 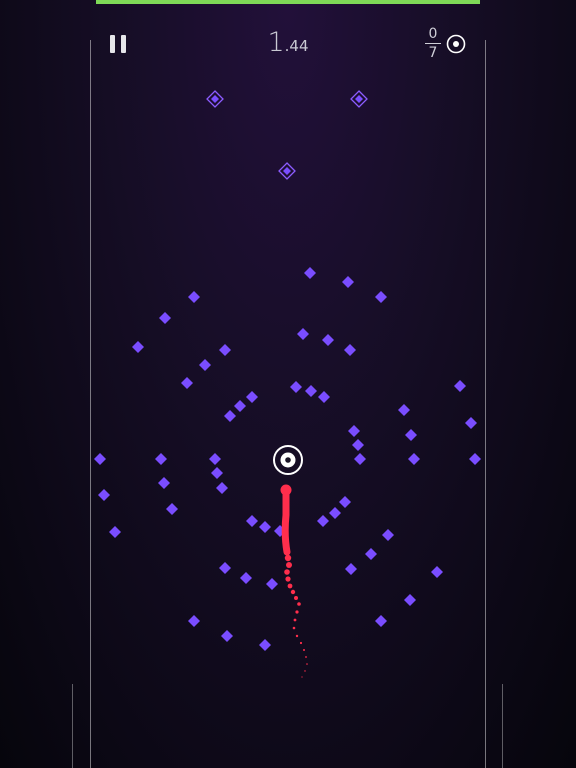 What do you see at coordinates (294, 581) in the screenshot?
I see `player-trail` at bounding box center [294, 581].